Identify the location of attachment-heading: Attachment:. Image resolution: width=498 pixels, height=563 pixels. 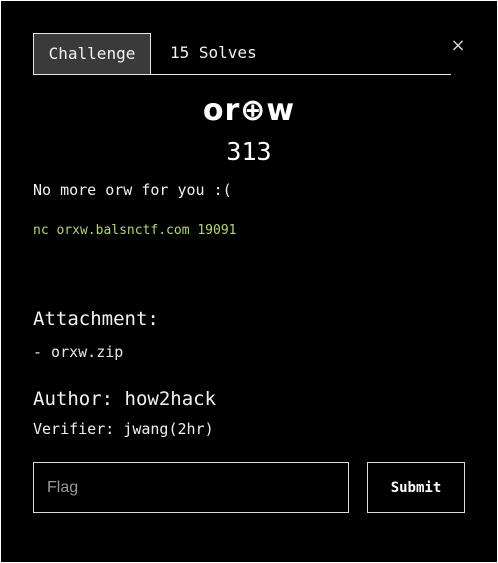
(96, 319).